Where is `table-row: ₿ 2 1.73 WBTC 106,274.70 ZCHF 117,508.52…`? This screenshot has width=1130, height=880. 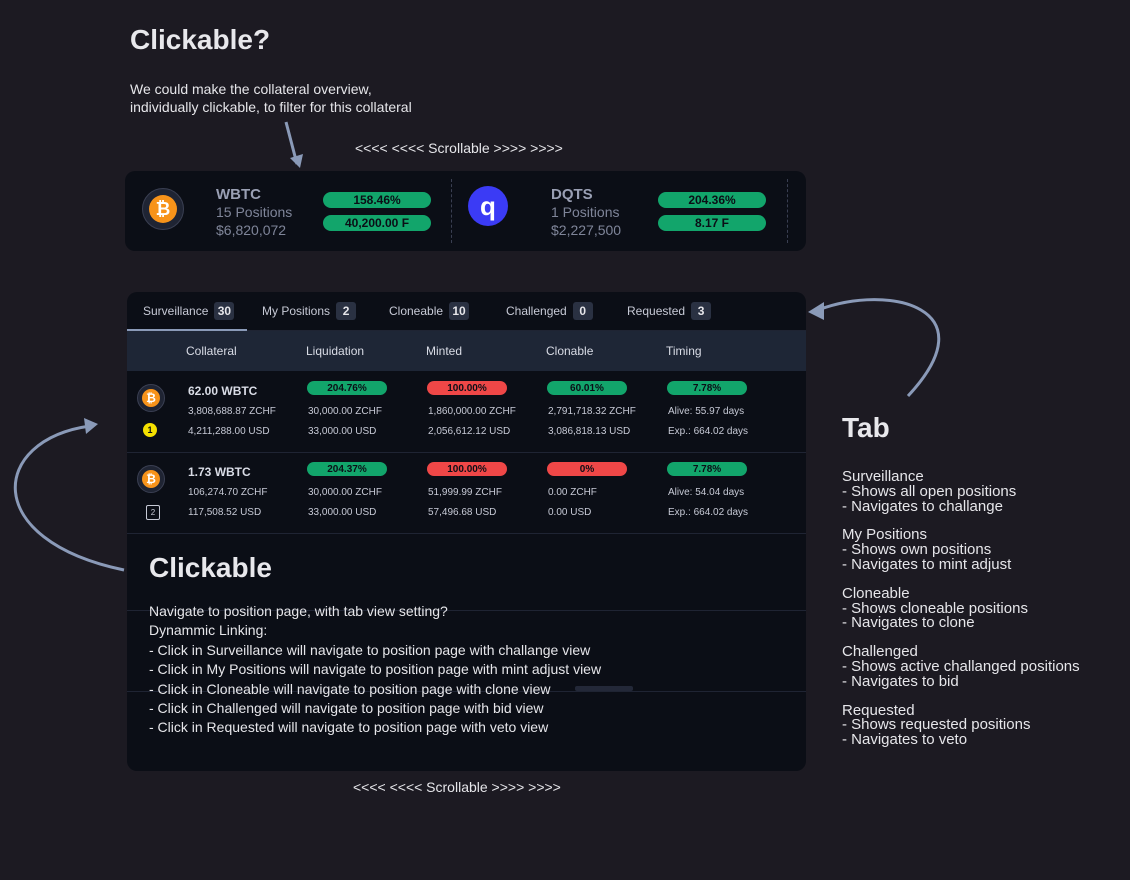 table-row: ₿ 2 1.73 WBTC 106,274.70 ZCHF 117,508.52… is located at coordinates (466, 493).